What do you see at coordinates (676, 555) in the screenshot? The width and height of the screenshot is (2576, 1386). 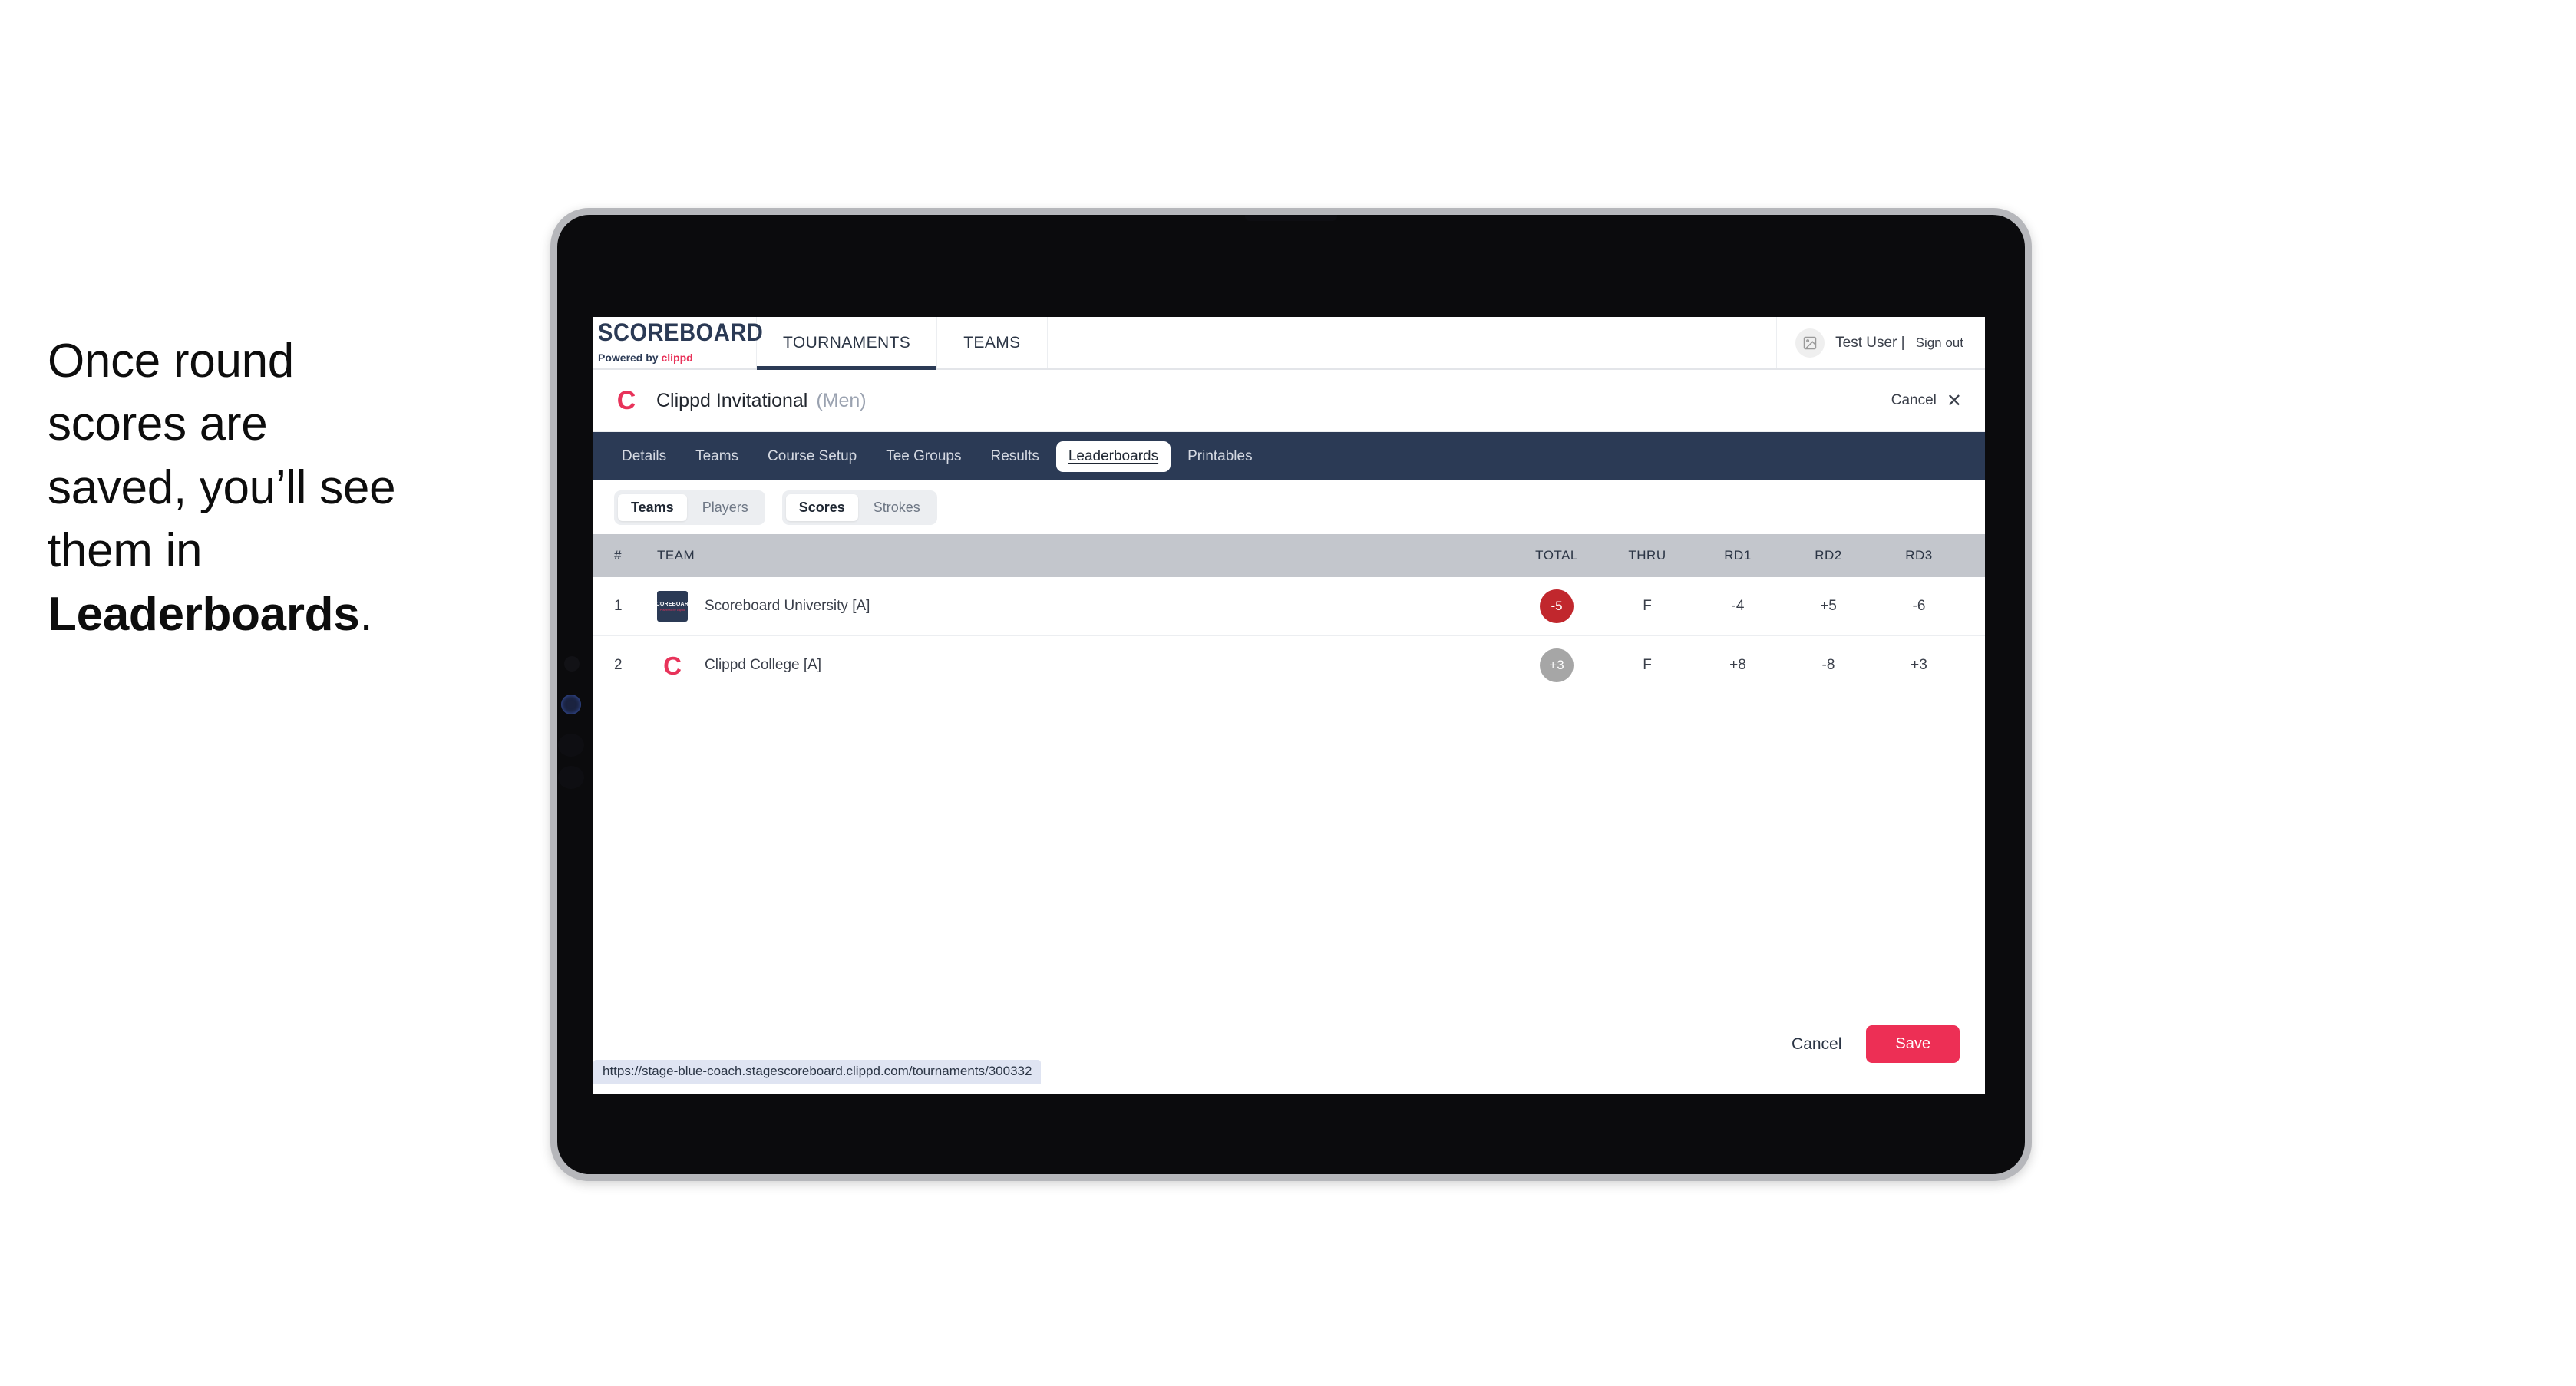 I see `column-header-team: TEAM` at bounding box center [676, 555].